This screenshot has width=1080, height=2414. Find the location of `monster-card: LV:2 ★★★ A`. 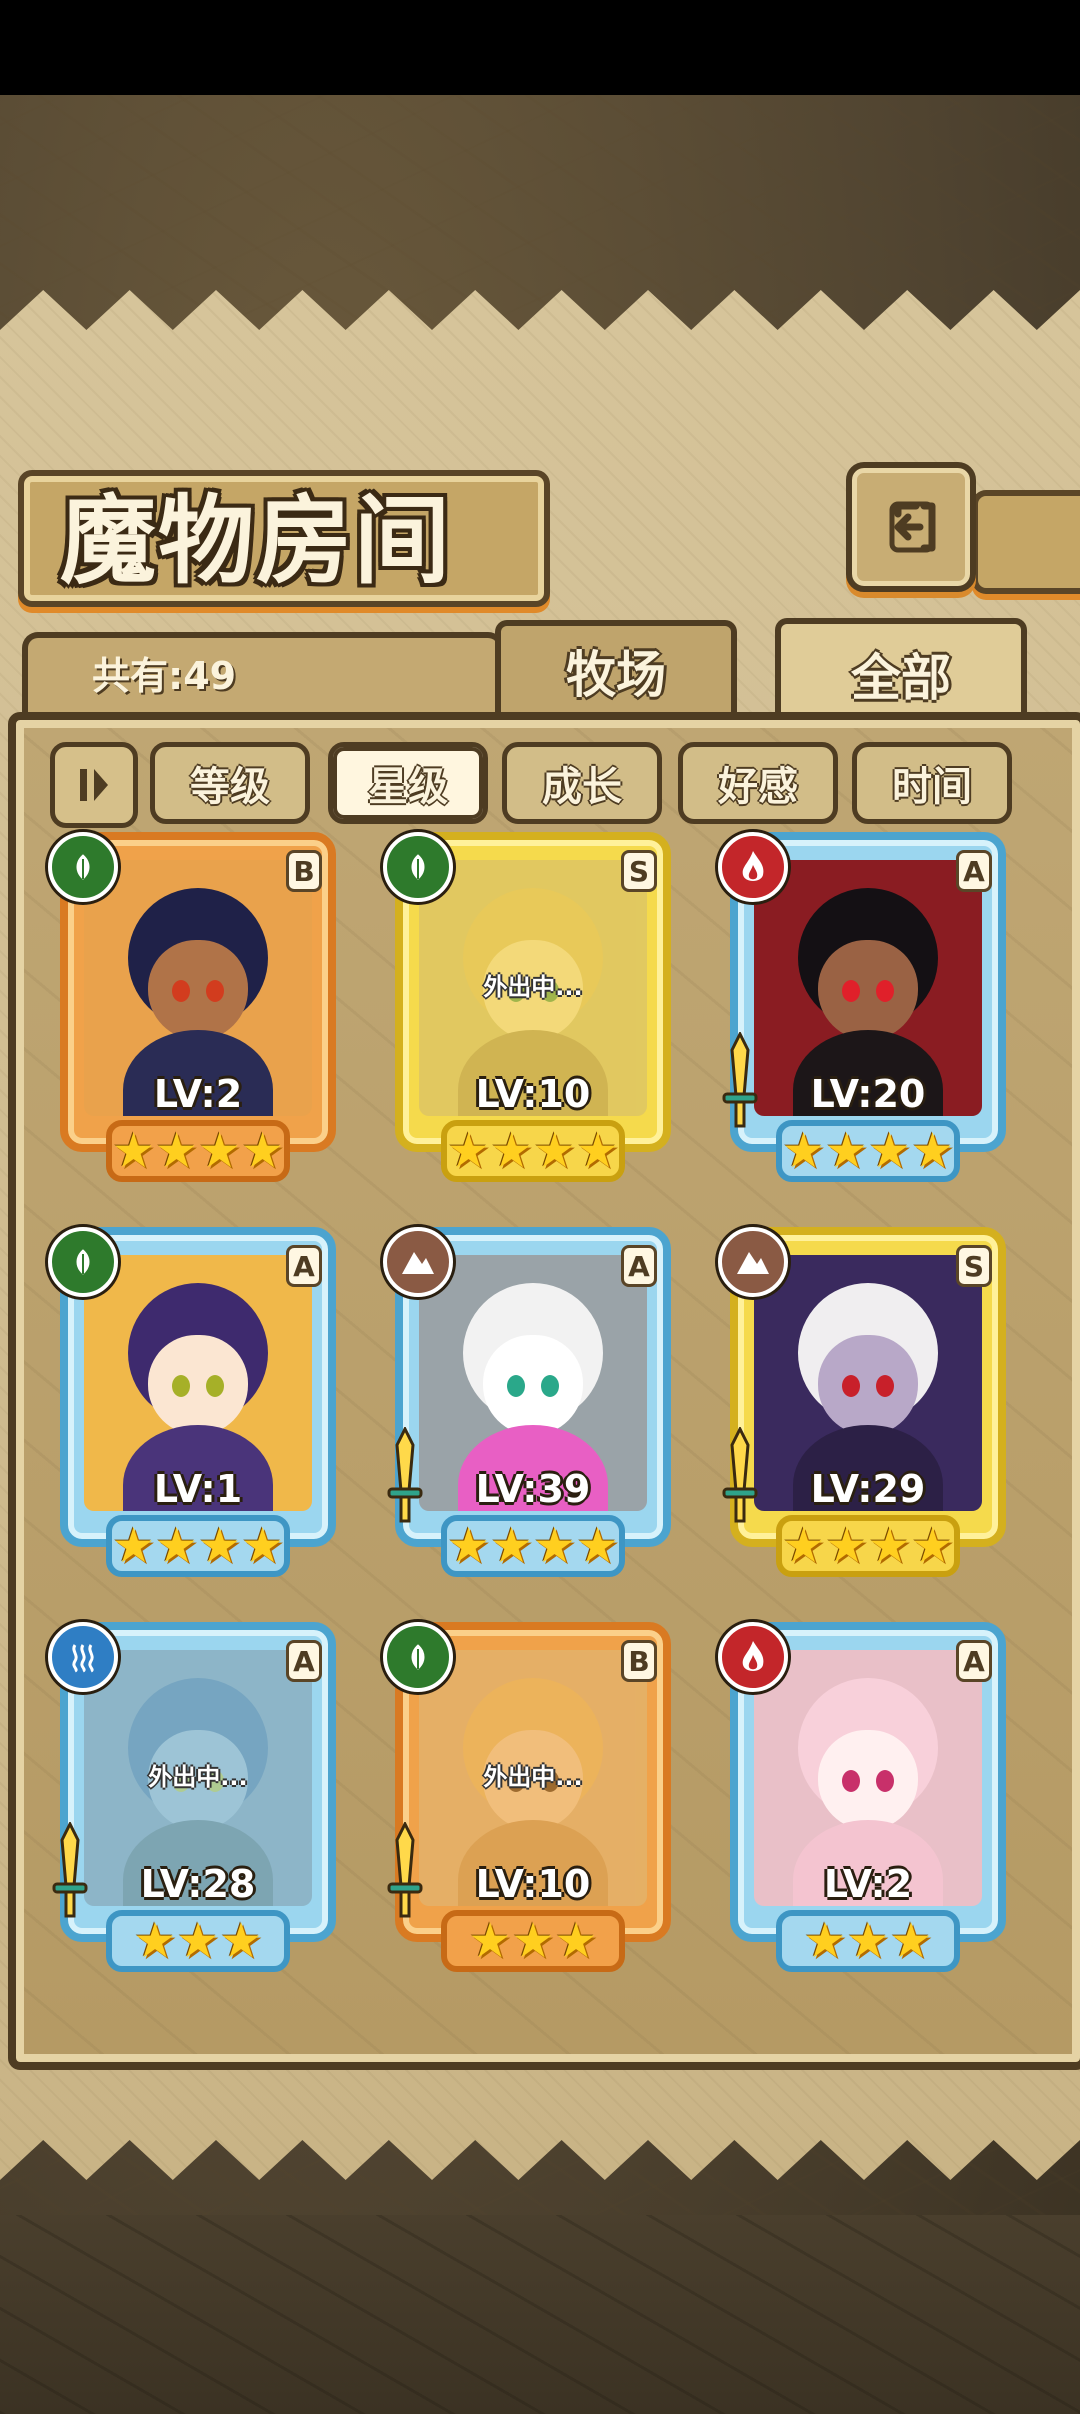

monster-card: LV:2 ★★★ A is located at coordinates (868, 1802).